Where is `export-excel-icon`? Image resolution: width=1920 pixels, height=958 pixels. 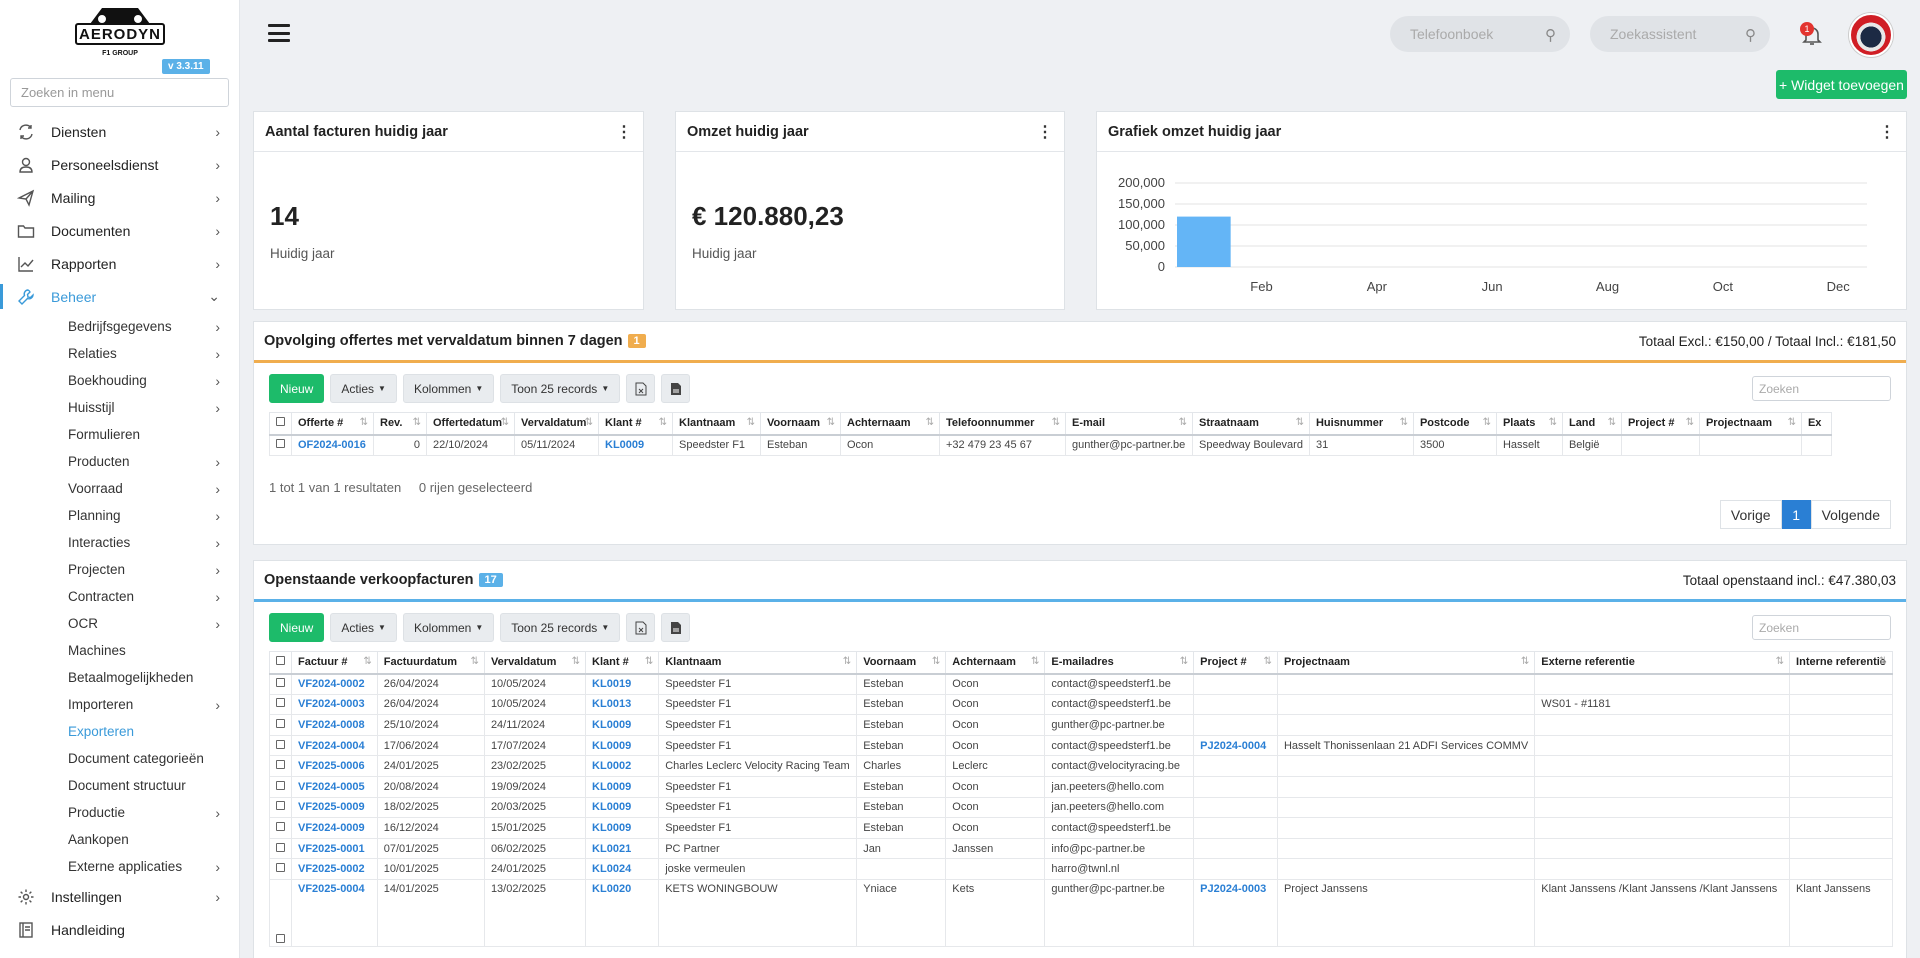 export-excel-icon is located at coordinates (641, 388).